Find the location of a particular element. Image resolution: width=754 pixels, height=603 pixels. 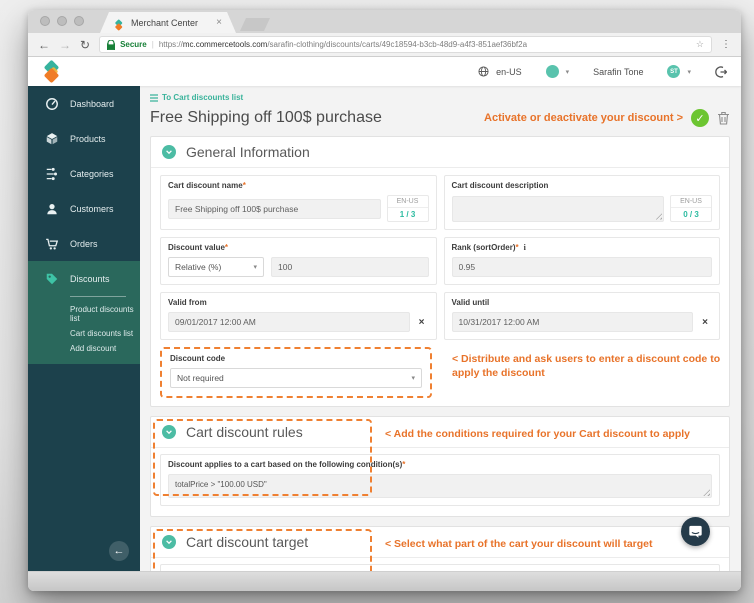

field-label: Valid from is located at coordinates (187, 302).